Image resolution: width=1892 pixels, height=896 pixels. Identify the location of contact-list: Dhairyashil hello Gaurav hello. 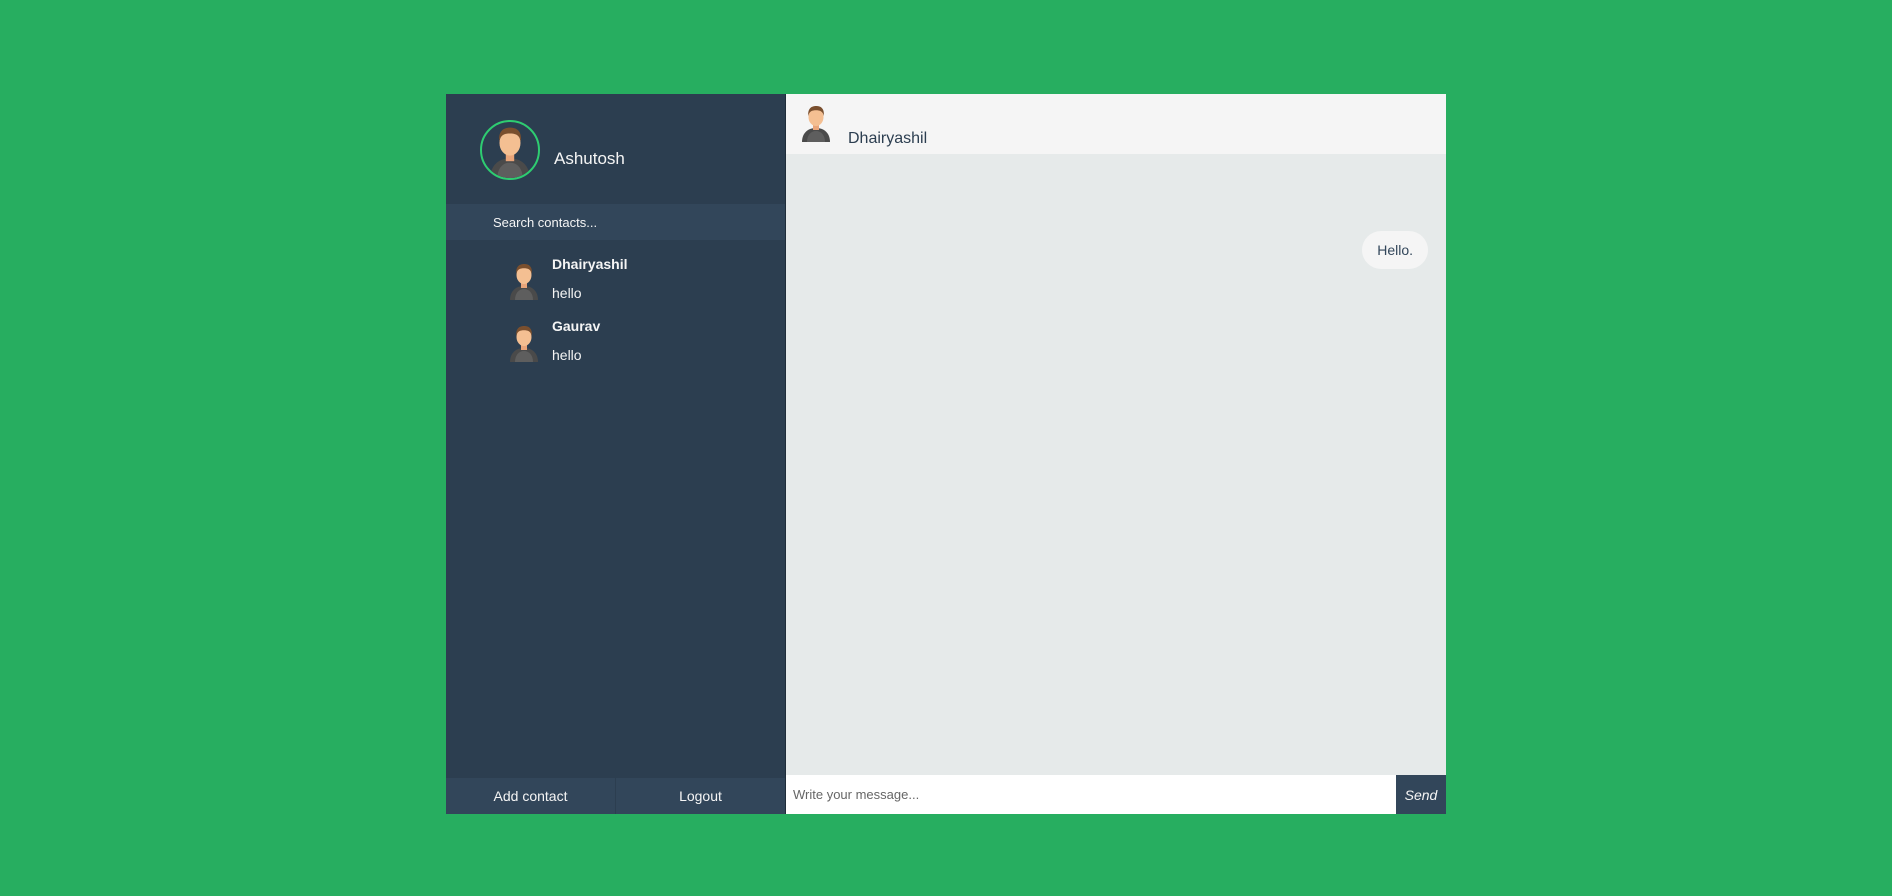
(615, 316).